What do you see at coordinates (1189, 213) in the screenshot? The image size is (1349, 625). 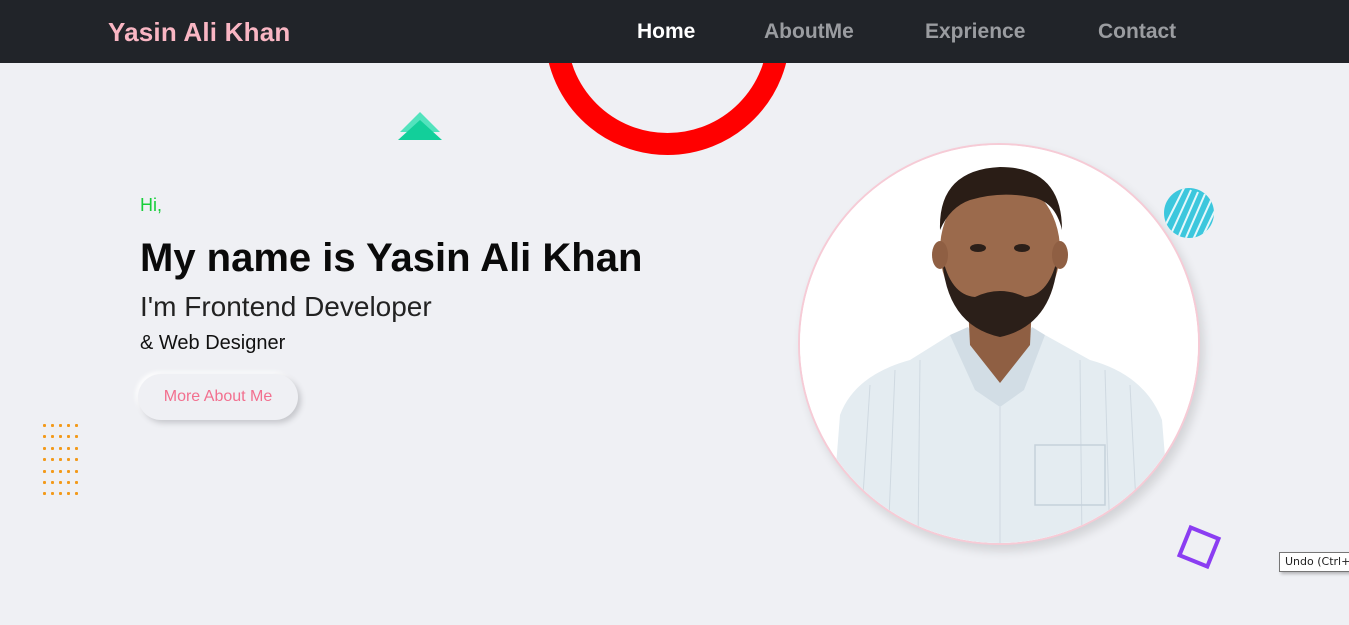 I see `hatched-circle-decoration-icon` at bounding box center [1189, 213].